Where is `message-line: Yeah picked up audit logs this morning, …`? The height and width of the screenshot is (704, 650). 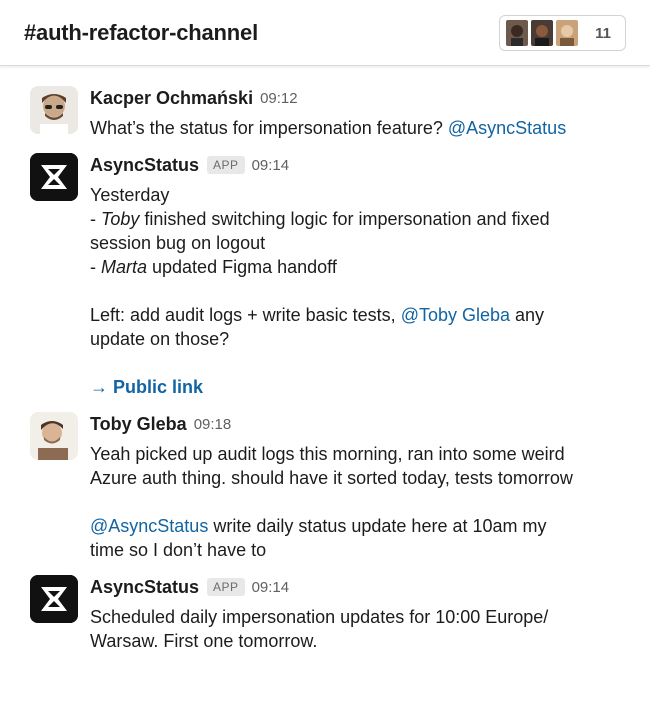 message-line: Yeah picked up audit logs this morning, … is located at coordinates (327, 454).